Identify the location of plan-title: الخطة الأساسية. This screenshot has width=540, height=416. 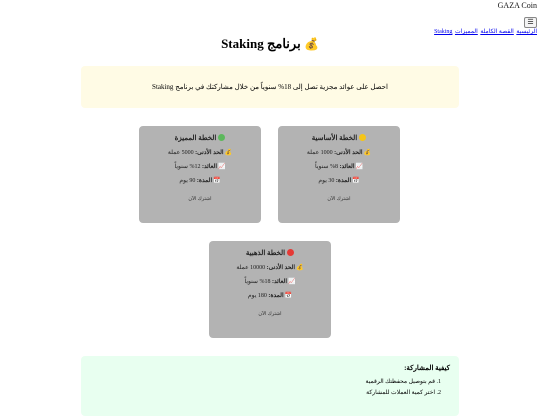
(339, 138).